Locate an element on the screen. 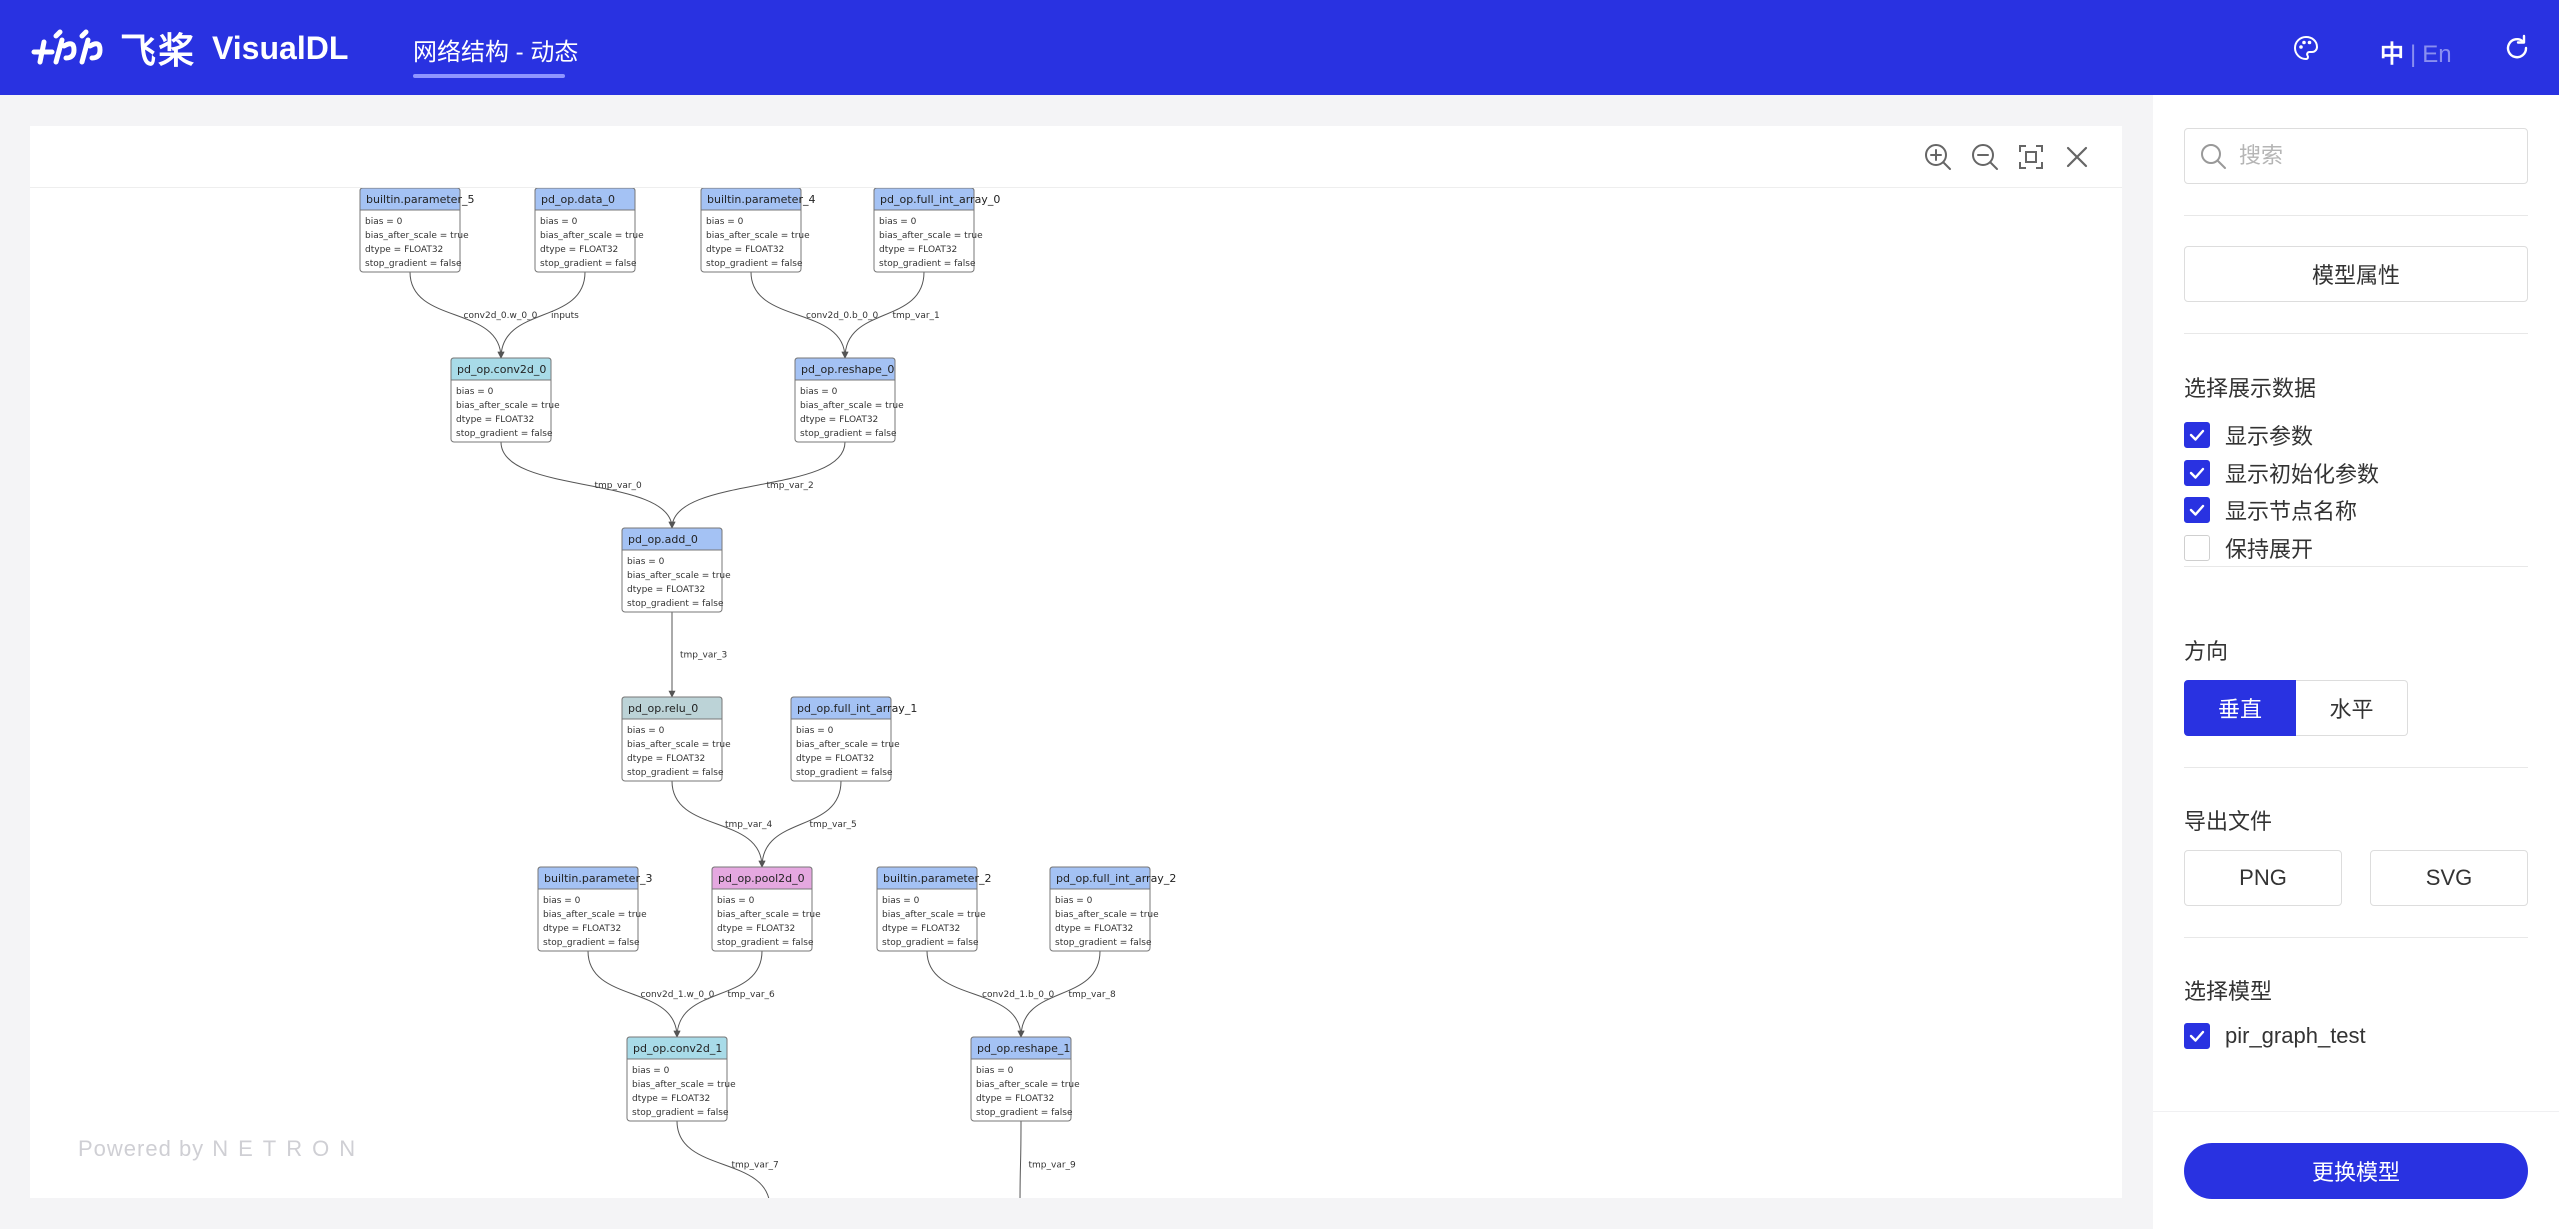 The image size is (2559, 1229). display-option-0: 显示参数 is located at coordinates (2249, 435).